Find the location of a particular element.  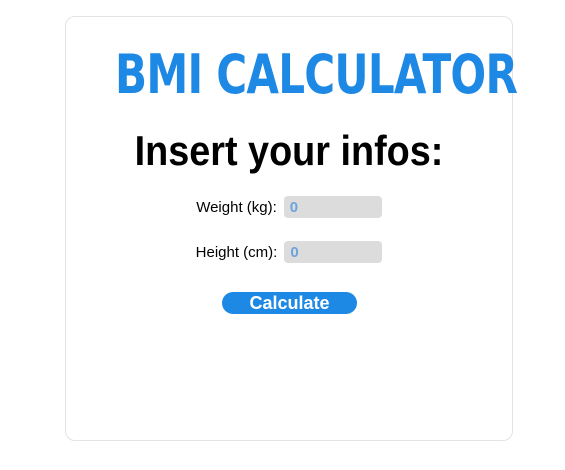

calculate-button: Calculate is located at coordinates (289, 303).